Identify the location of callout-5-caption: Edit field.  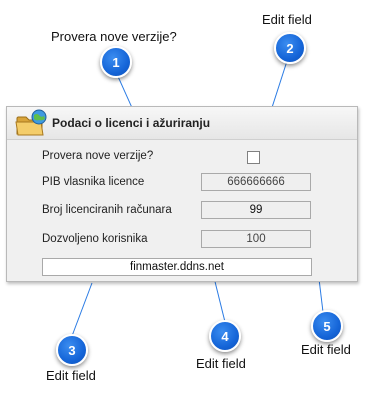
(326, 349).